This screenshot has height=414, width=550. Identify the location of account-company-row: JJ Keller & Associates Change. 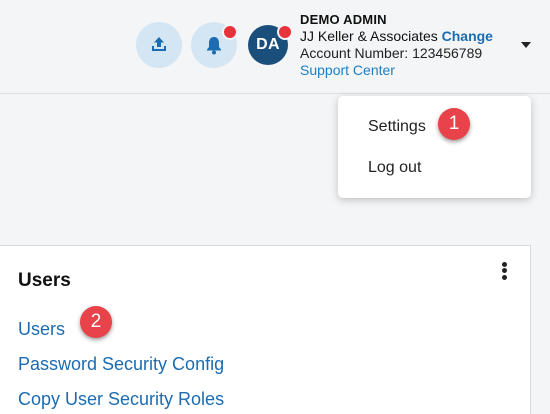
(415, 36).